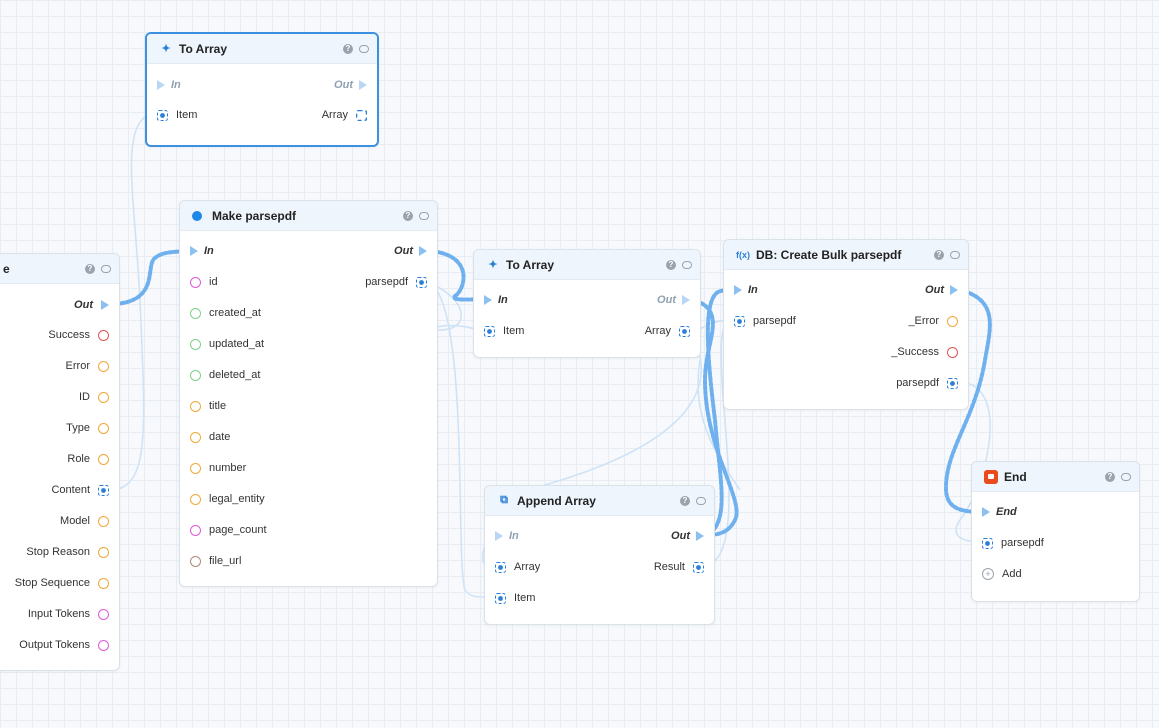  Describe the element at coordinates (59, 269) in the screenshot. I see `left-node-header: e ?` at that location.